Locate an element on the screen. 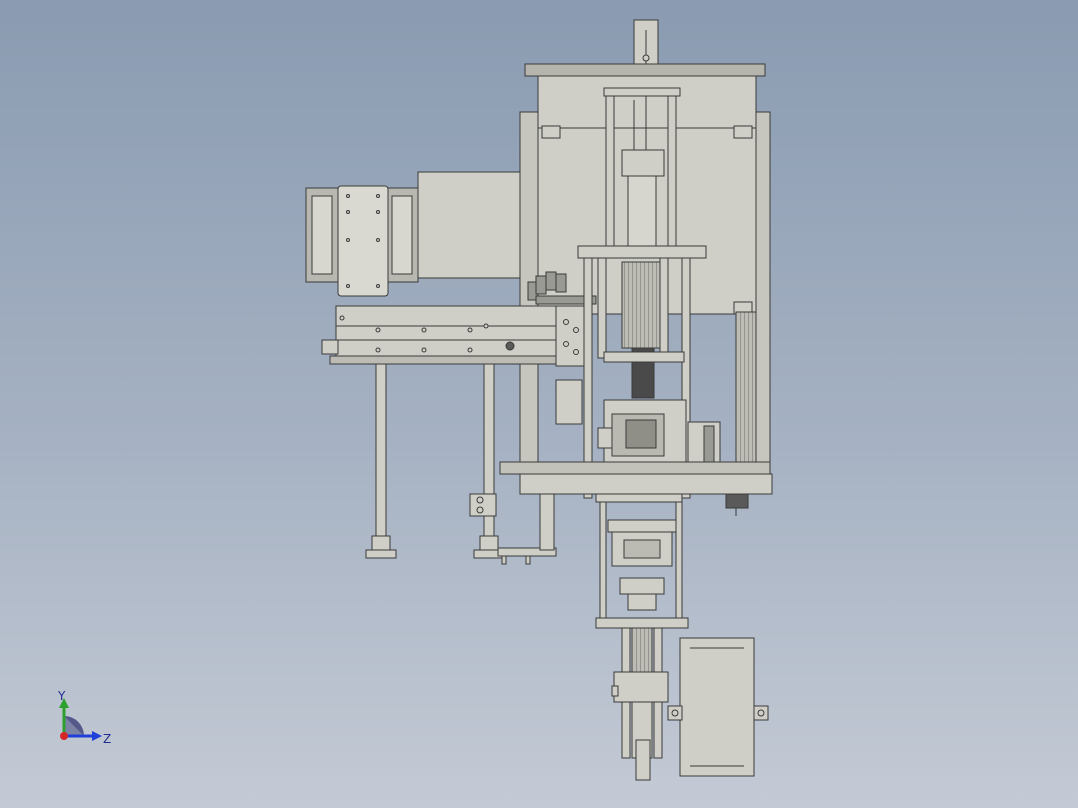 Image resolution: width=1078 pixels, height=808 pixels. servo-motor is located at coordinates (362, 241).